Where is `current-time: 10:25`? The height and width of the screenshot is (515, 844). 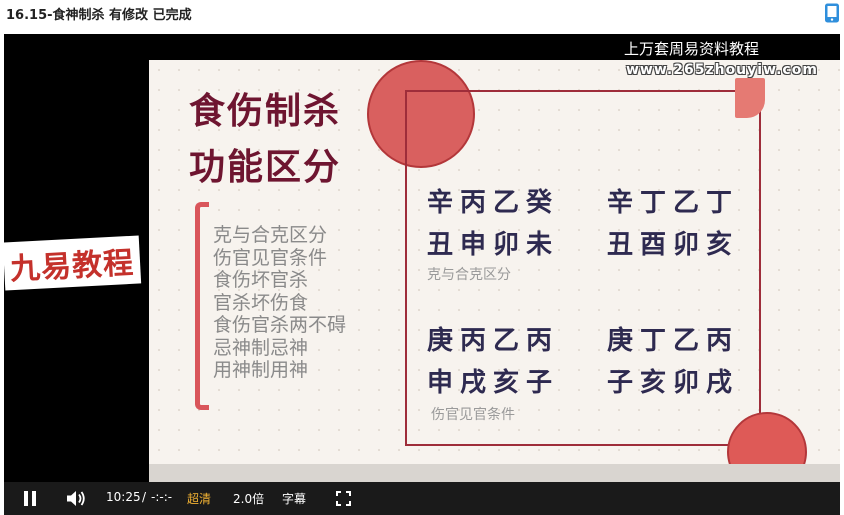 current-time: 10:25 is located at coordinates (123, 497).